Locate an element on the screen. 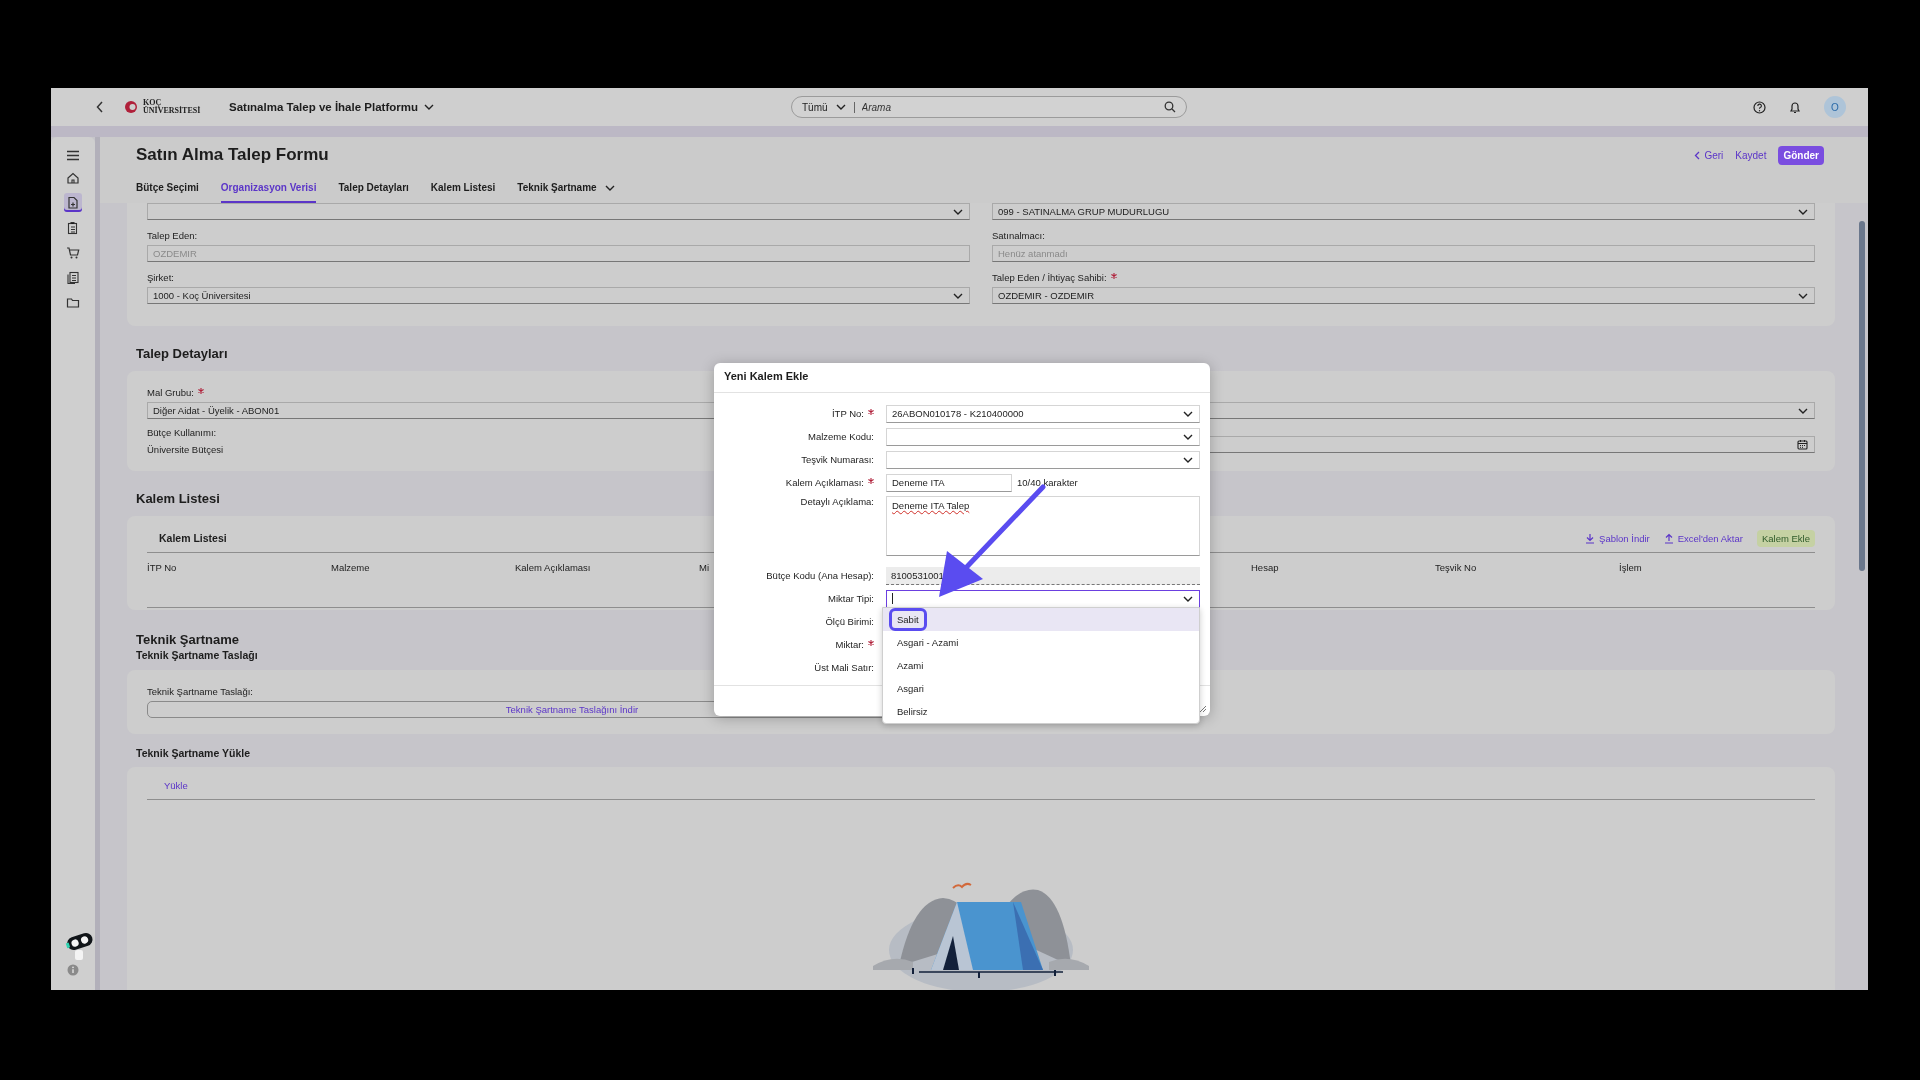 Image resolution: width=1920 pixels, height=1080 pixels. readonly-field: 8100531001 is located at coordinates (1043, 575).